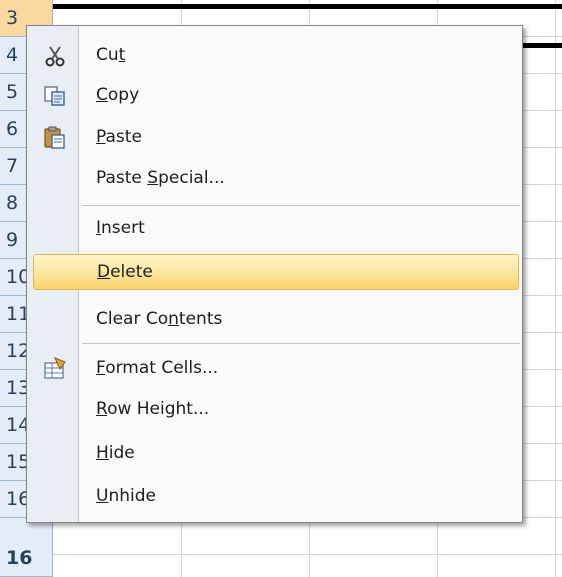 Image resolution: width=562 pixels, height=577 pixels. I want to click on menu-item-unhide: Unhide, so click(274, 497).